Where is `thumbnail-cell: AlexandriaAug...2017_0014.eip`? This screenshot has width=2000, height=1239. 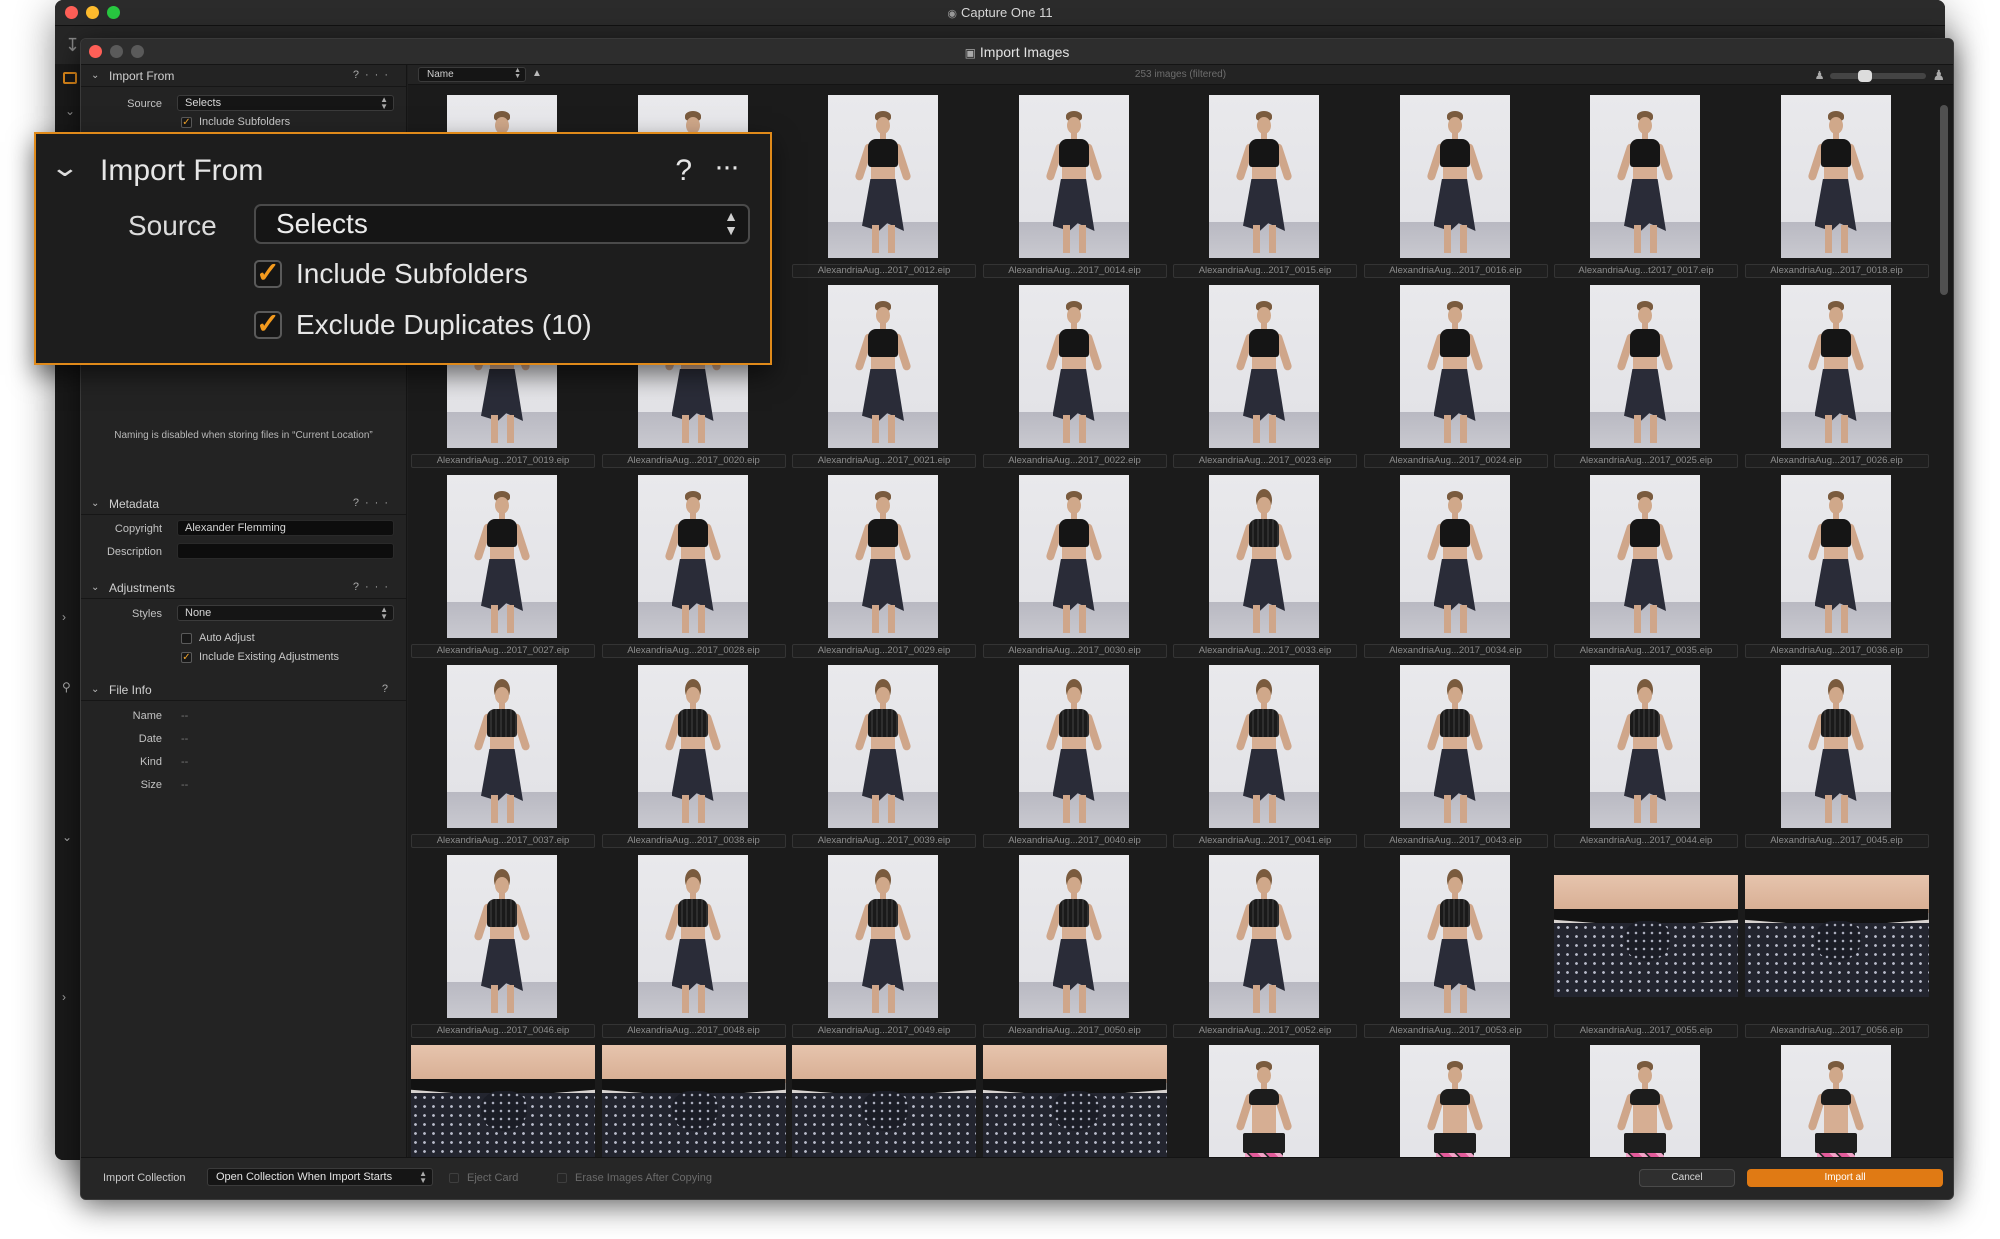 thumbnail-cell: AlexandriaAug...2017_0014.eip is located at coordinates (1075, 182).